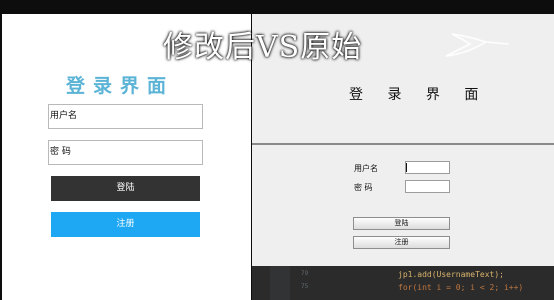 Image resolution: width=554 pixels, height=300 pixels. I want to click on comparison-title: 修改后VS原始, so click(263, 47).